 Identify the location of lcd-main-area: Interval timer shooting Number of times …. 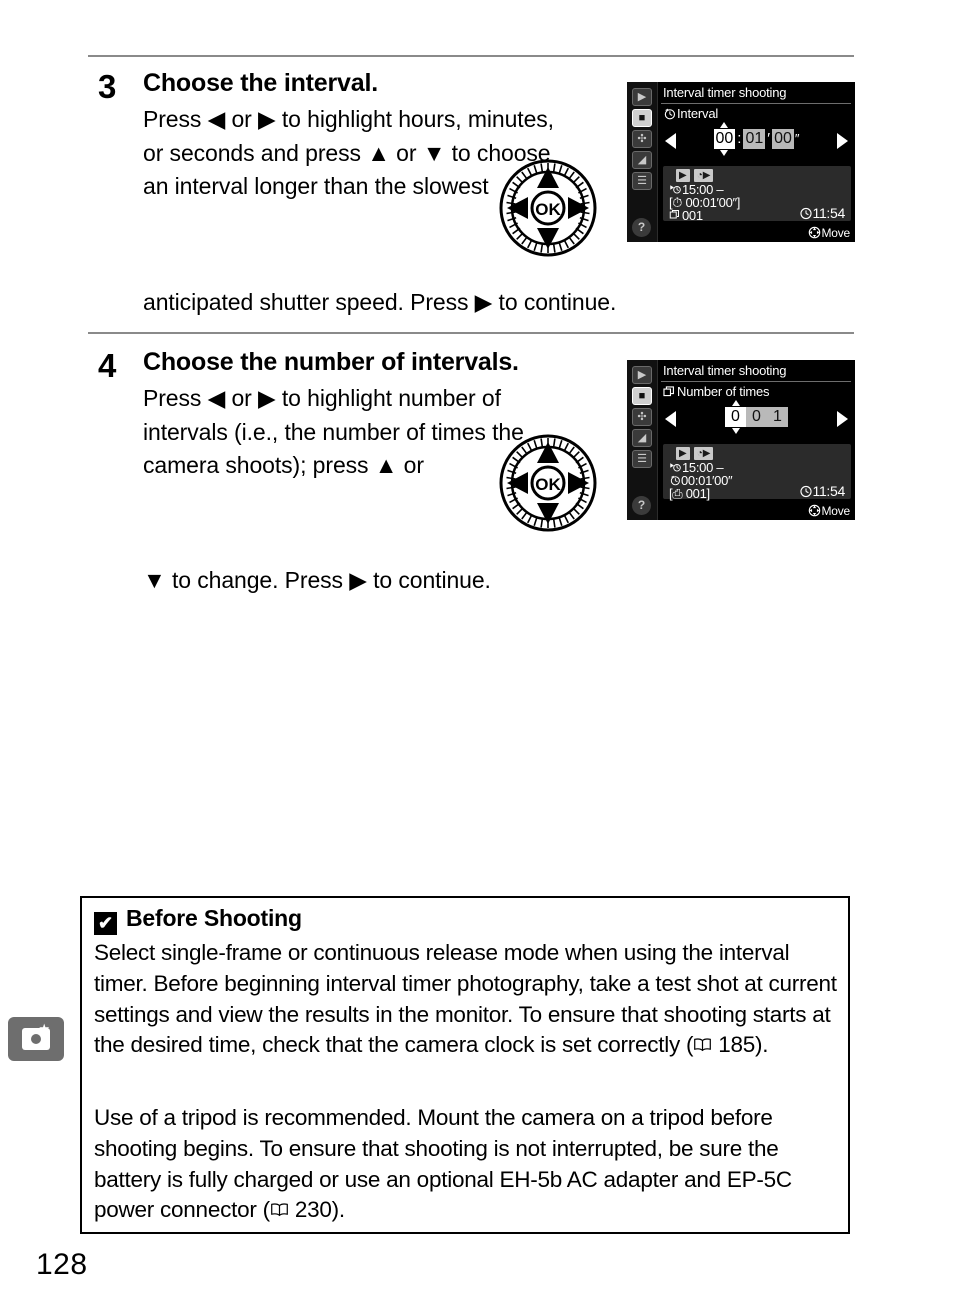
(756, 440).